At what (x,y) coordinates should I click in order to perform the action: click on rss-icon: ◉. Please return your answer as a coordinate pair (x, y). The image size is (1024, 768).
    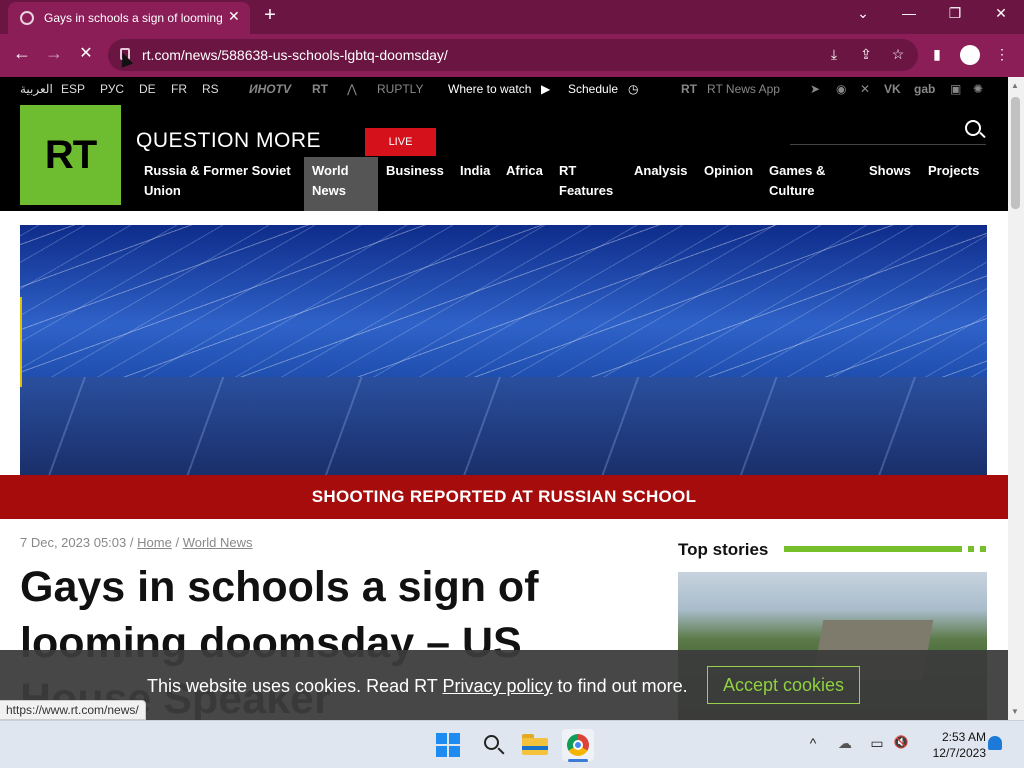
    Looking at the image, I should click on (841, 89).